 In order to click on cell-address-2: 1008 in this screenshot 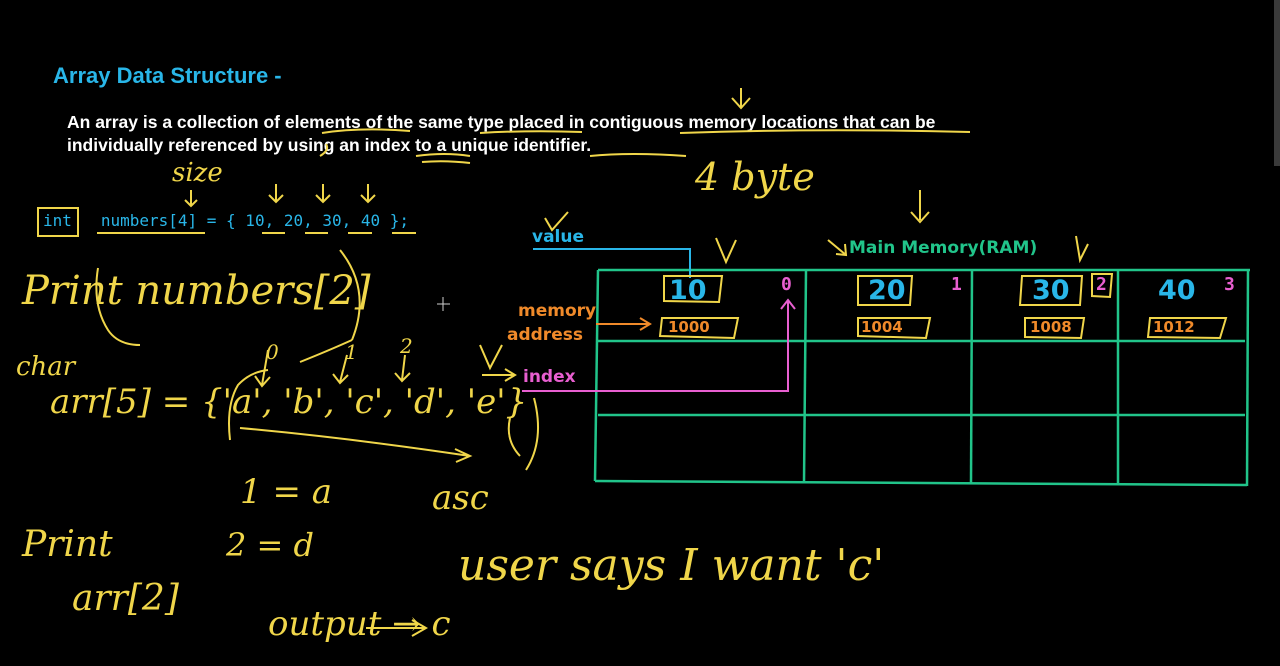, I will do `click(1051, 327)`.